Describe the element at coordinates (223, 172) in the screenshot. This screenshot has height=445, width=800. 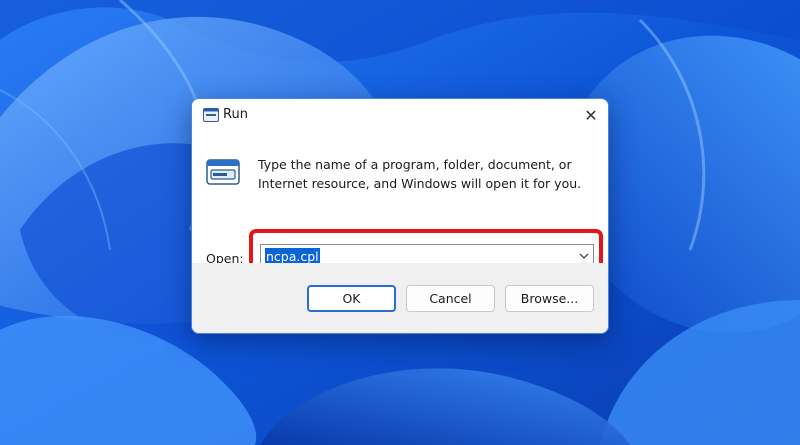
I see `run-window-icon` at that location.